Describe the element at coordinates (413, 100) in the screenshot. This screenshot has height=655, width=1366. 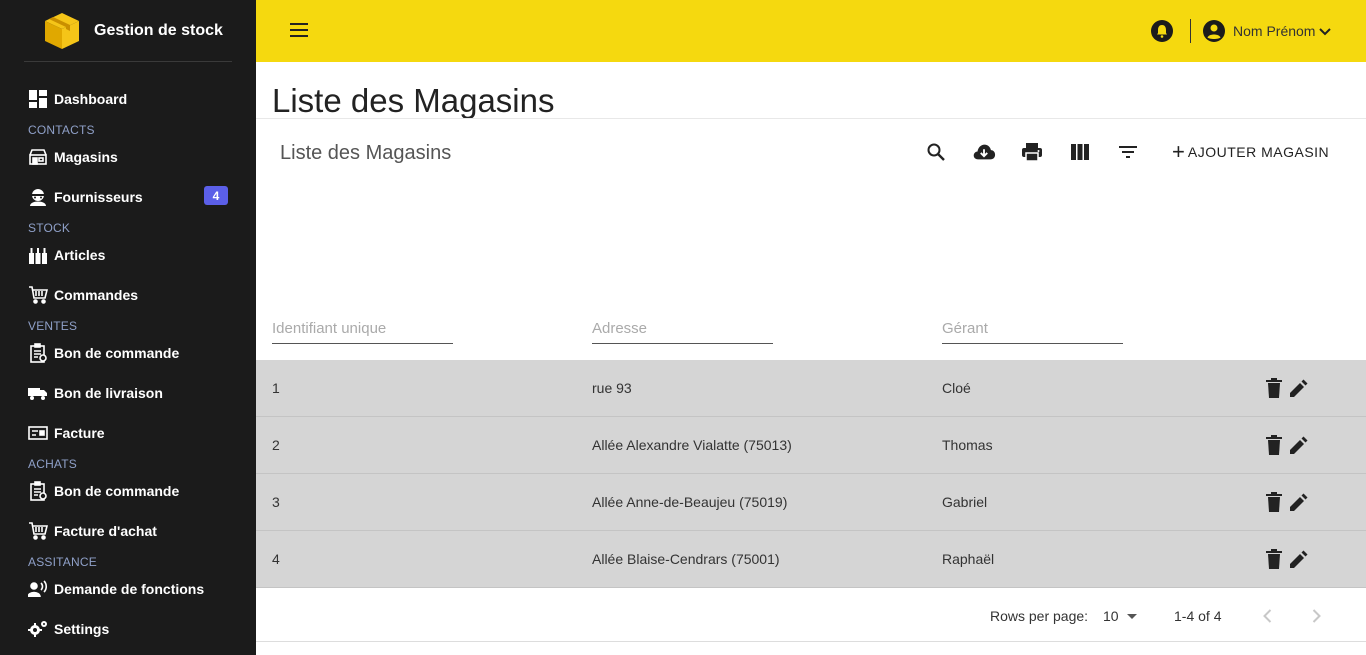
I see `page-title: Liste des Magasins` at that location.